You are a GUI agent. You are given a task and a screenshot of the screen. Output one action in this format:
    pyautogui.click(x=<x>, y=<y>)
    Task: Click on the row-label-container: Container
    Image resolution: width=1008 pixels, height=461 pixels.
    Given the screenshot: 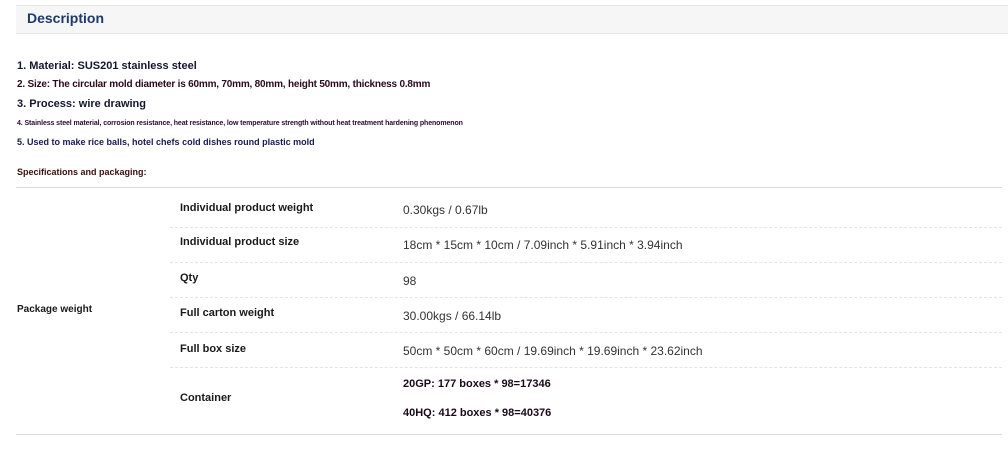 What is the action you would take?
    pyautogui.click(x=206, y=398)
    